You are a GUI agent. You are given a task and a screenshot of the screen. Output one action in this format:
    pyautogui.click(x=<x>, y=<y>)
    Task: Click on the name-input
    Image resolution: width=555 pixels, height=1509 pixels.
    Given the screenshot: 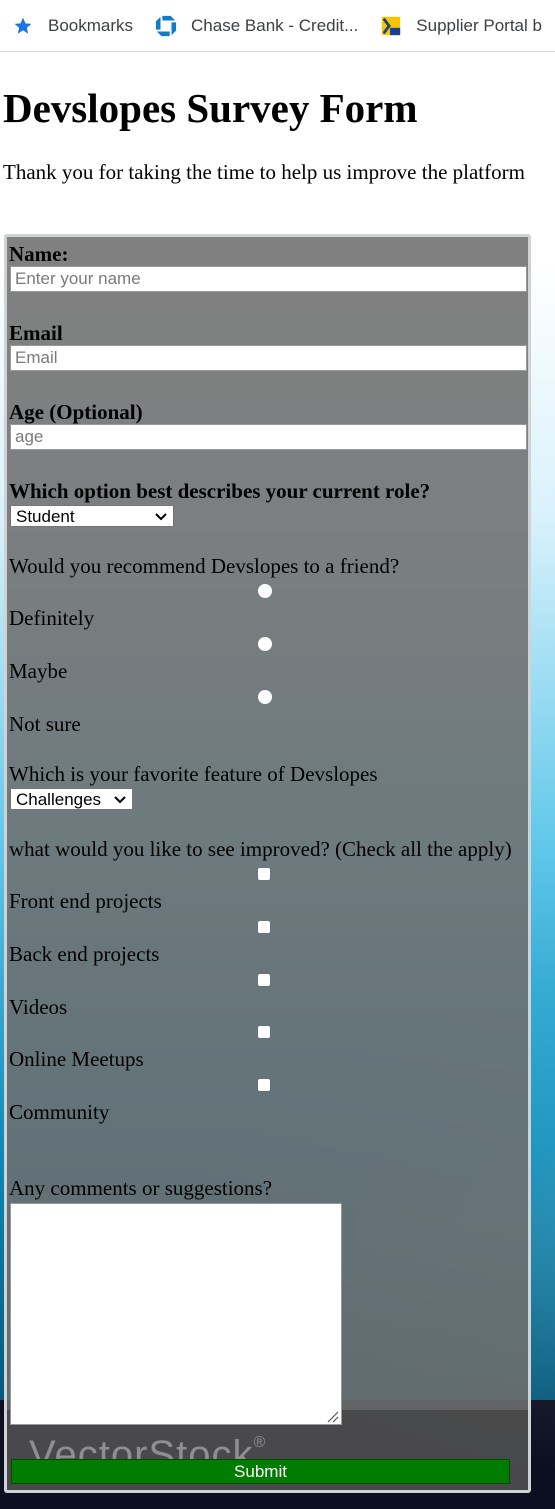 What is the action you would take?
    pyautogui.click(x=268, y=279)
    